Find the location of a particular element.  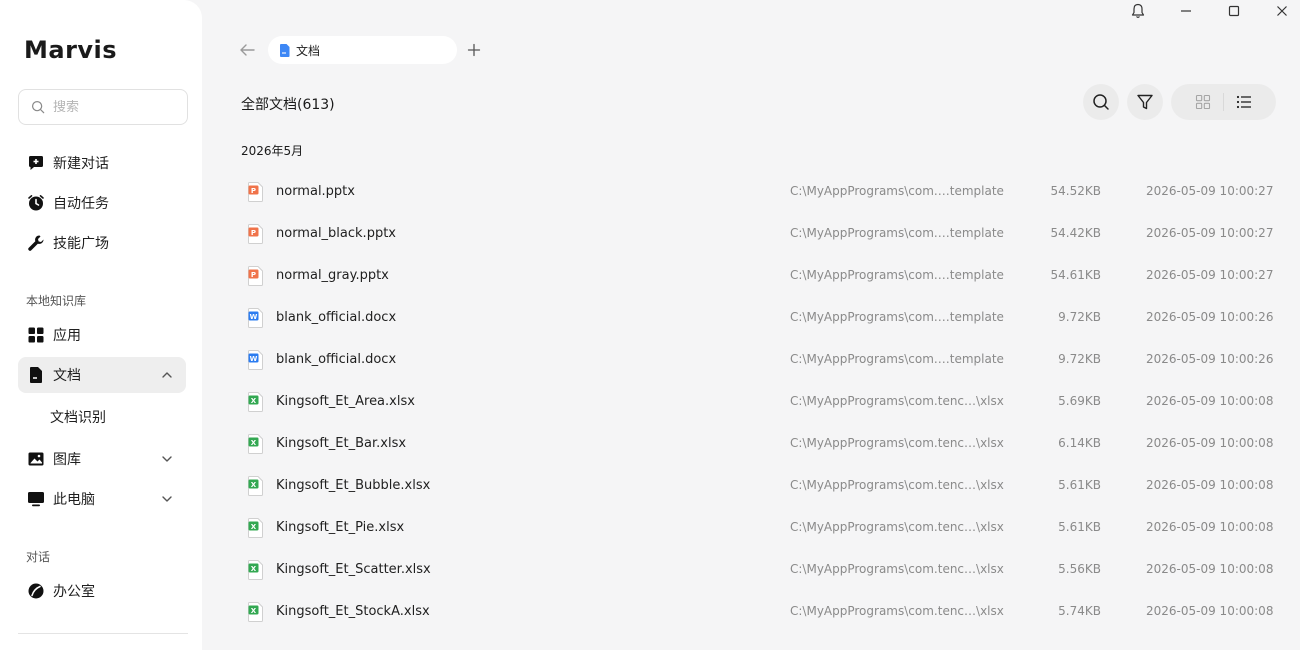

back-arrow-icon is located at coordinates (247, 50).